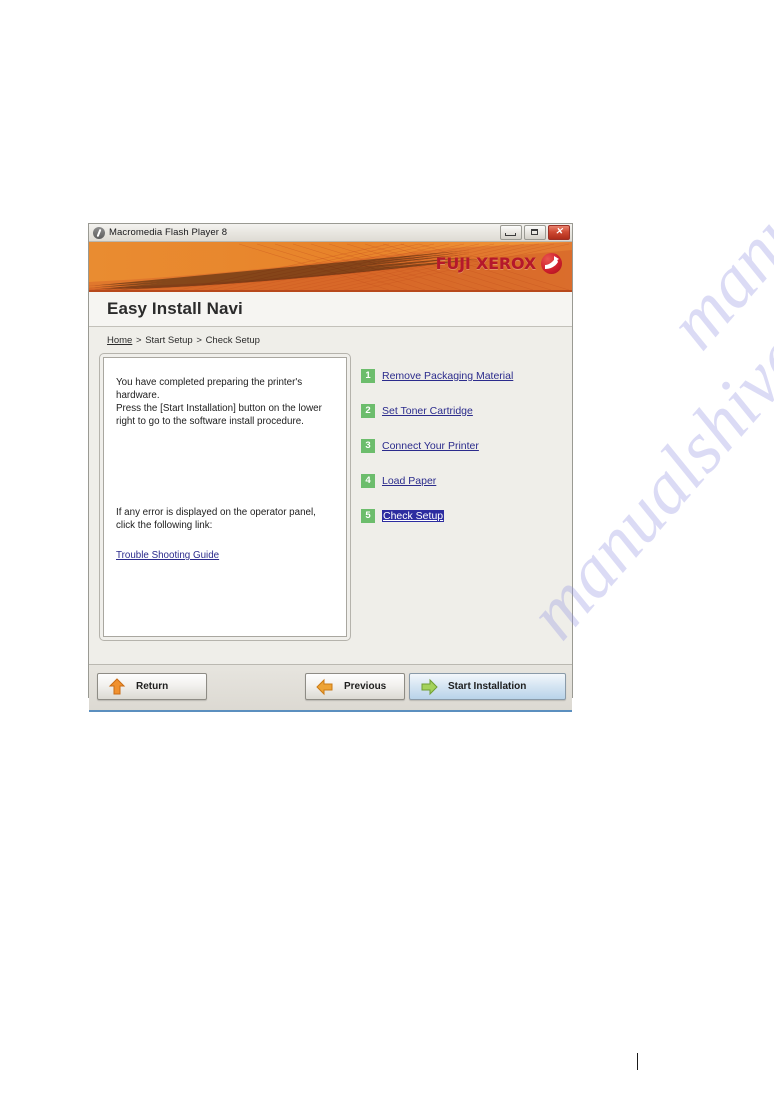 Image resolution: width=774 pixels, height=1094 pixels. What do you see at coordinates (330, 267) in the screenshot?
I see `brand-banner: FUJI XEROX` at bounding box center [330, 267].